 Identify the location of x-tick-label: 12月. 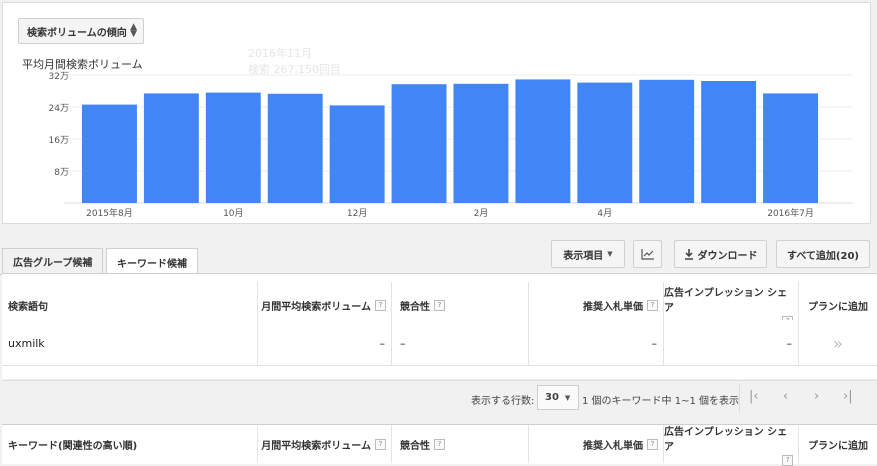
(357, 213).